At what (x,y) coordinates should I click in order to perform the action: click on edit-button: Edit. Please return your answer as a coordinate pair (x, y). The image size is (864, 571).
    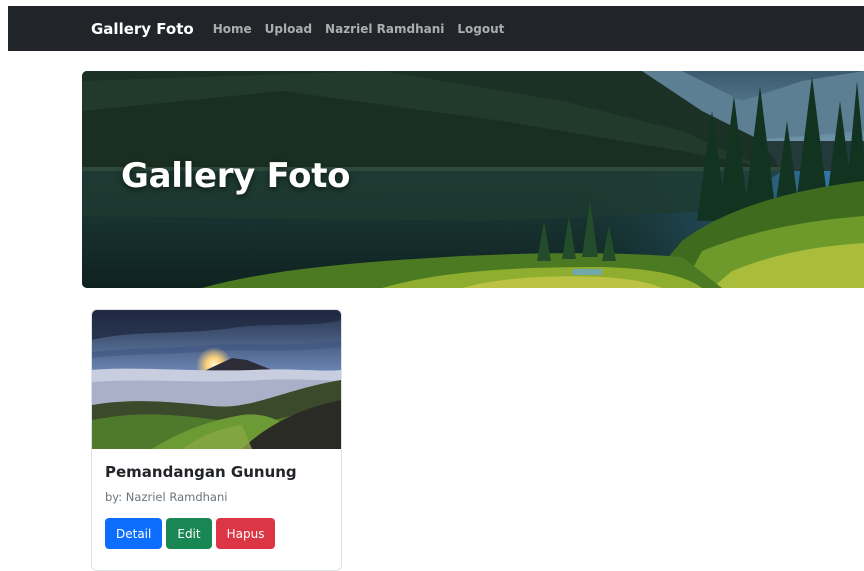
    Looking at the image, I should click on (189, 533).